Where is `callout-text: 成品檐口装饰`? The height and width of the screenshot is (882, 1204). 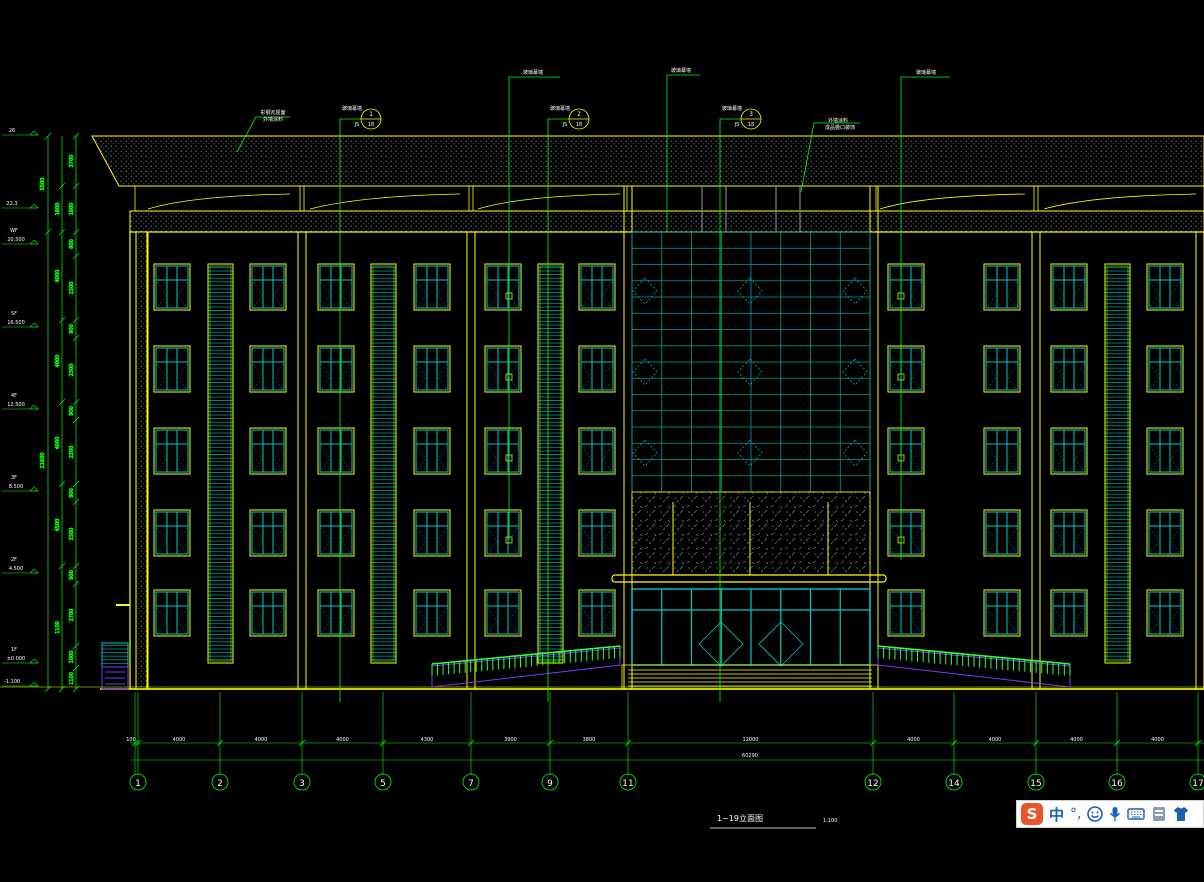 callout-text: 成品檐口装饰 is located at coordinates (840, 127).